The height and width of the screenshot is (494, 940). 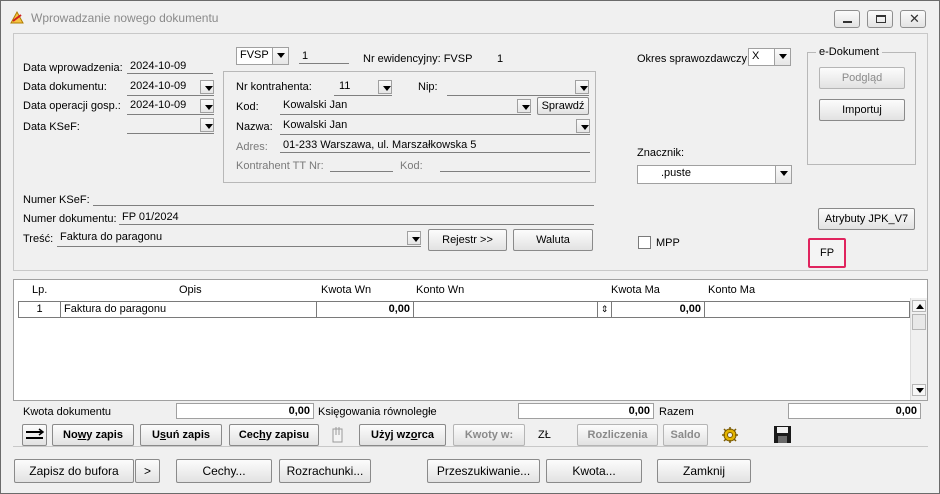 What do you see at coordinates (866, 219) in the screenshot?
I see `atrybuty-jpk-button: Atrybuty JPK_V7` at bounding box center [866, 219].